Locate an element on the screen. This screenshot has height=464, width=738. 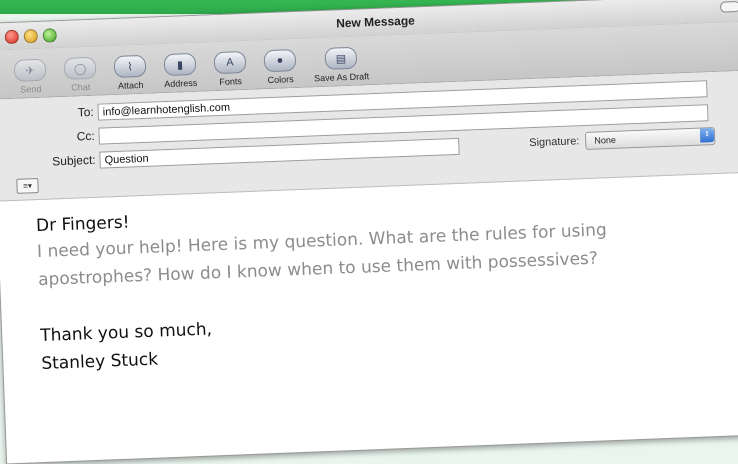
attach-label: Attach is located at coordinates (130, 85).